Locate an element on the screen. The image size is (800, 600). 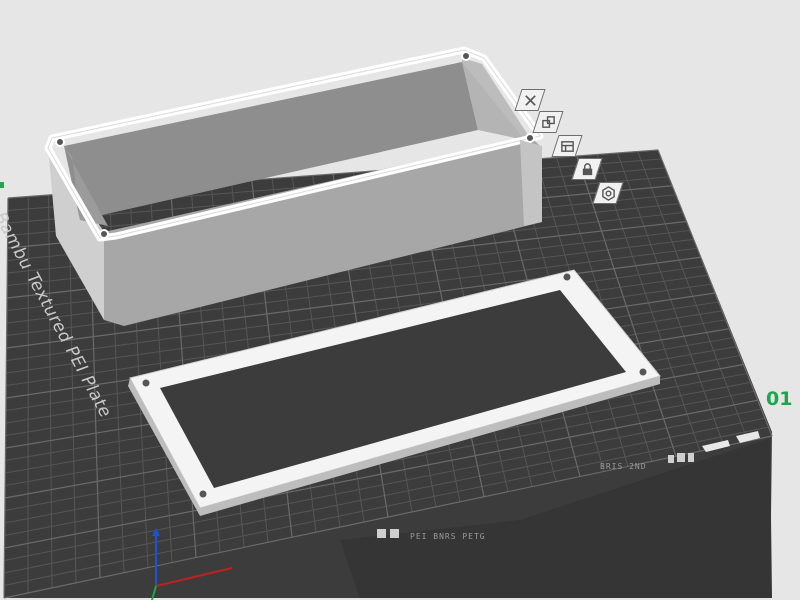
plate-bottom-text: PEI BNRS PETG is located at coordinates (448, 536).